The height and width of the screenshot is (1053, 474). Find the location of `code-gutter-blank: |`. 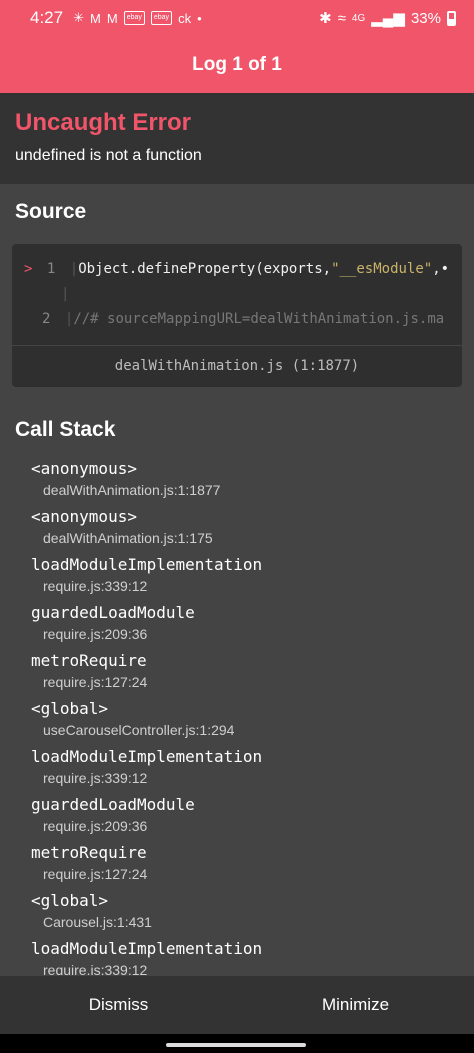

code-gutter-blank: | is located at coordinates (65, 294).